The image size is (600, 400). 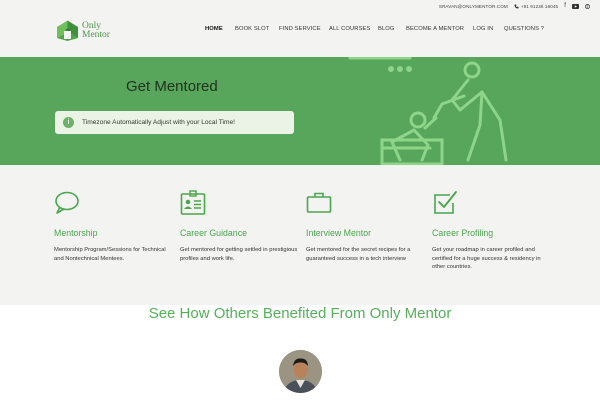 I want to click on checkbox-icon, so click(x=445, y=202).